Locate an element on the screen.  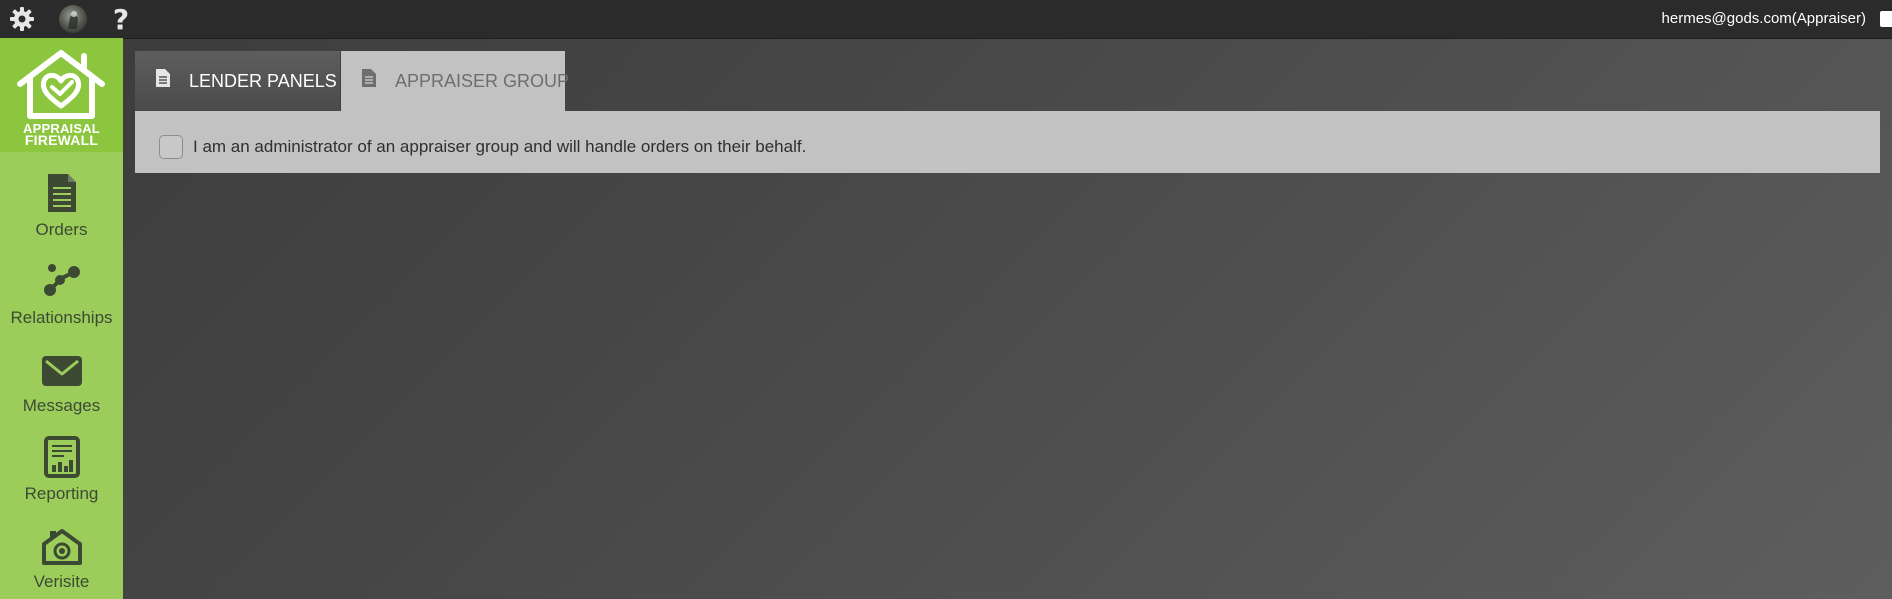
sidebar-item-verisite: Verisite is located at coordinates (61, 561).